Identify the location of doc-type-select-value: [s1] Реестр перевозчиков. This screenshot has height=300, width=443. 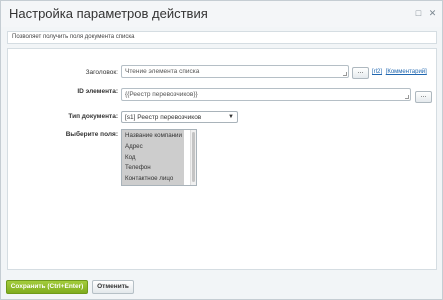
(163, 117).